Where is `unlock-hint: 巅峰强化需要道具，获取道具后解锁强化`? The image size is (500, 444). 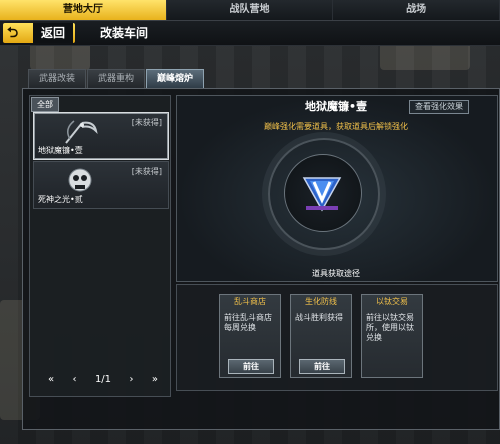
unlock-hint: 巅峰强化需要道具，获取道具后解锁强化 is located at coordinates (336, 126).